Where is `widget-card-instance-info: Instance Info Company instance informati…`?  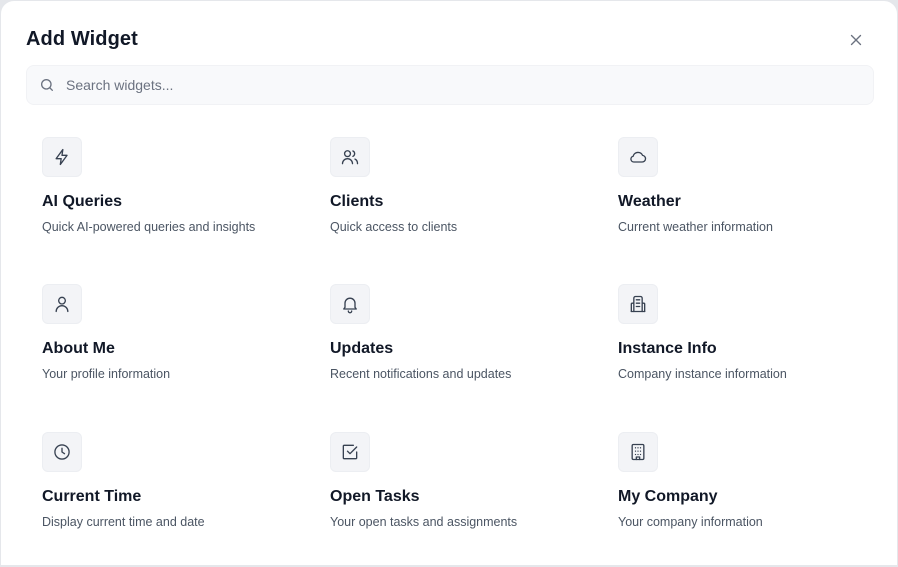 widget-card-instance-info: Instance Info Company instance informati… is located at coordinates (753, 344).